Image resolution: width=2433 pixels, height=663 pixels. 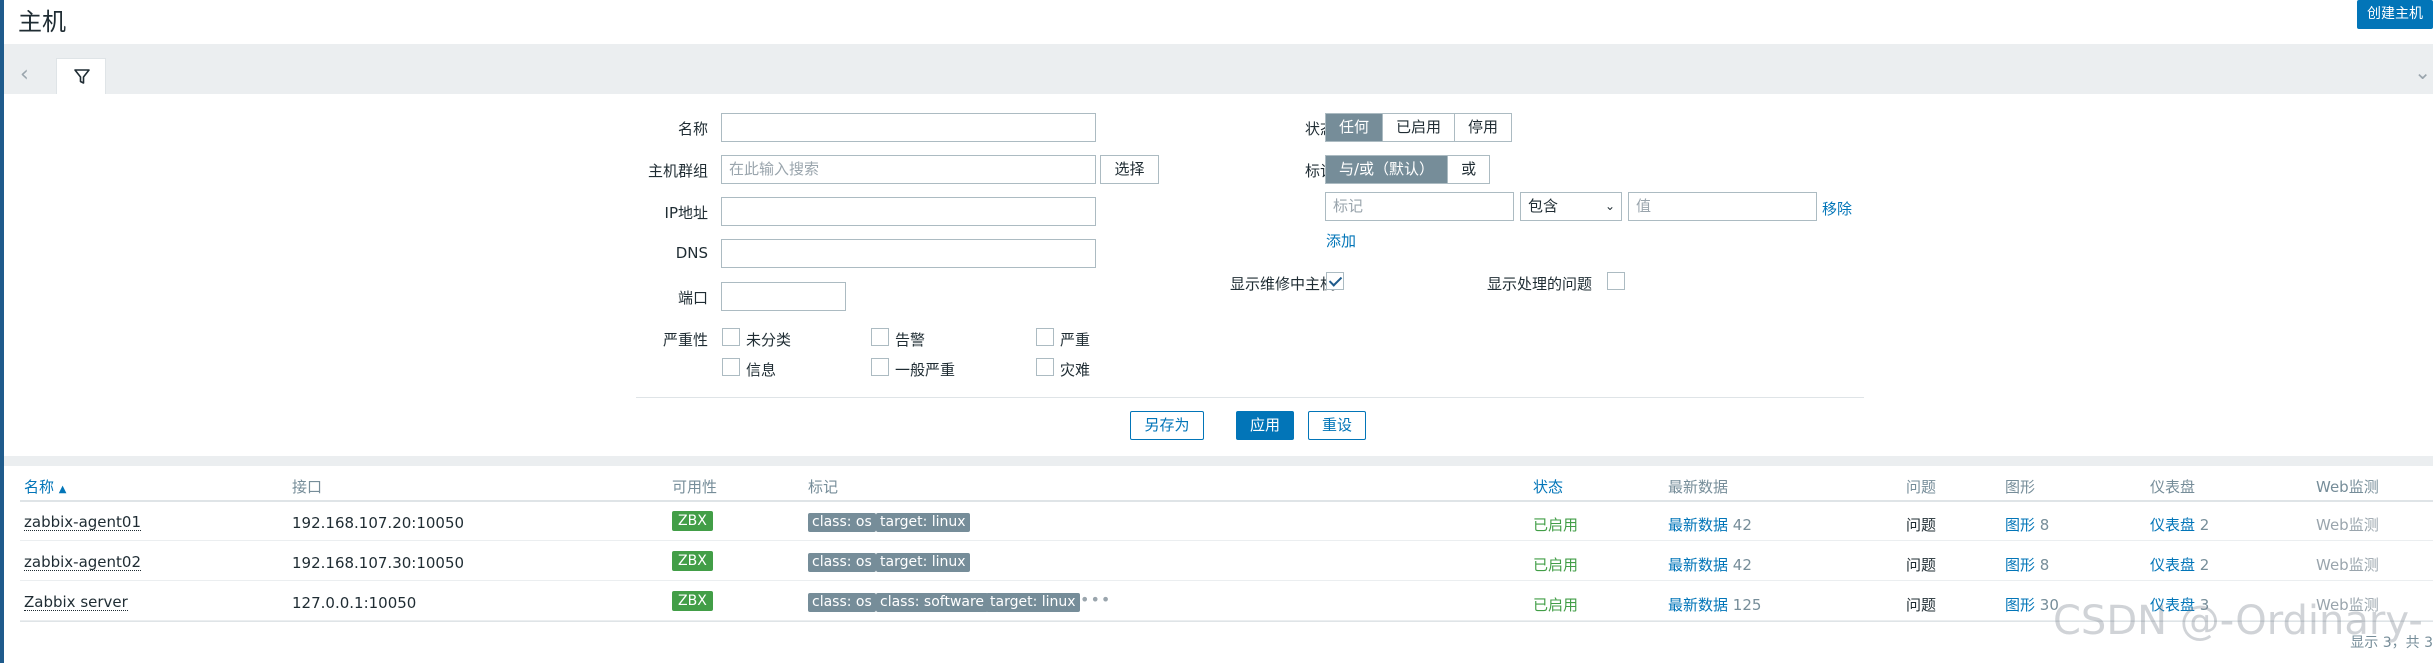 I want to click on filter-tab, so click(x=81, y=76).